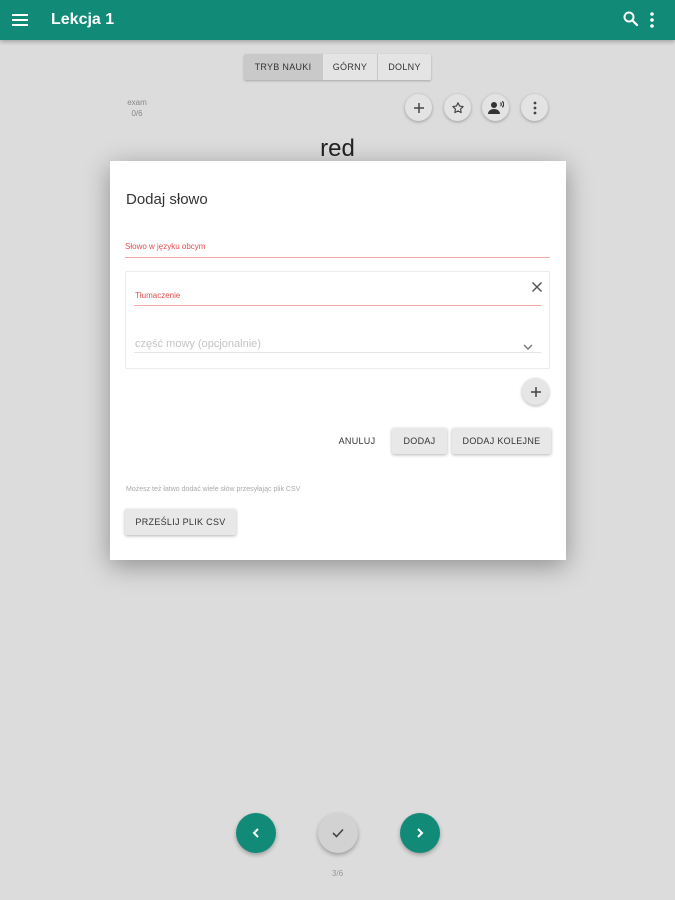 Image resolution: width=675 pixels, height=900 pixels. I want to click on star-outline-icon, so click(457, 107).